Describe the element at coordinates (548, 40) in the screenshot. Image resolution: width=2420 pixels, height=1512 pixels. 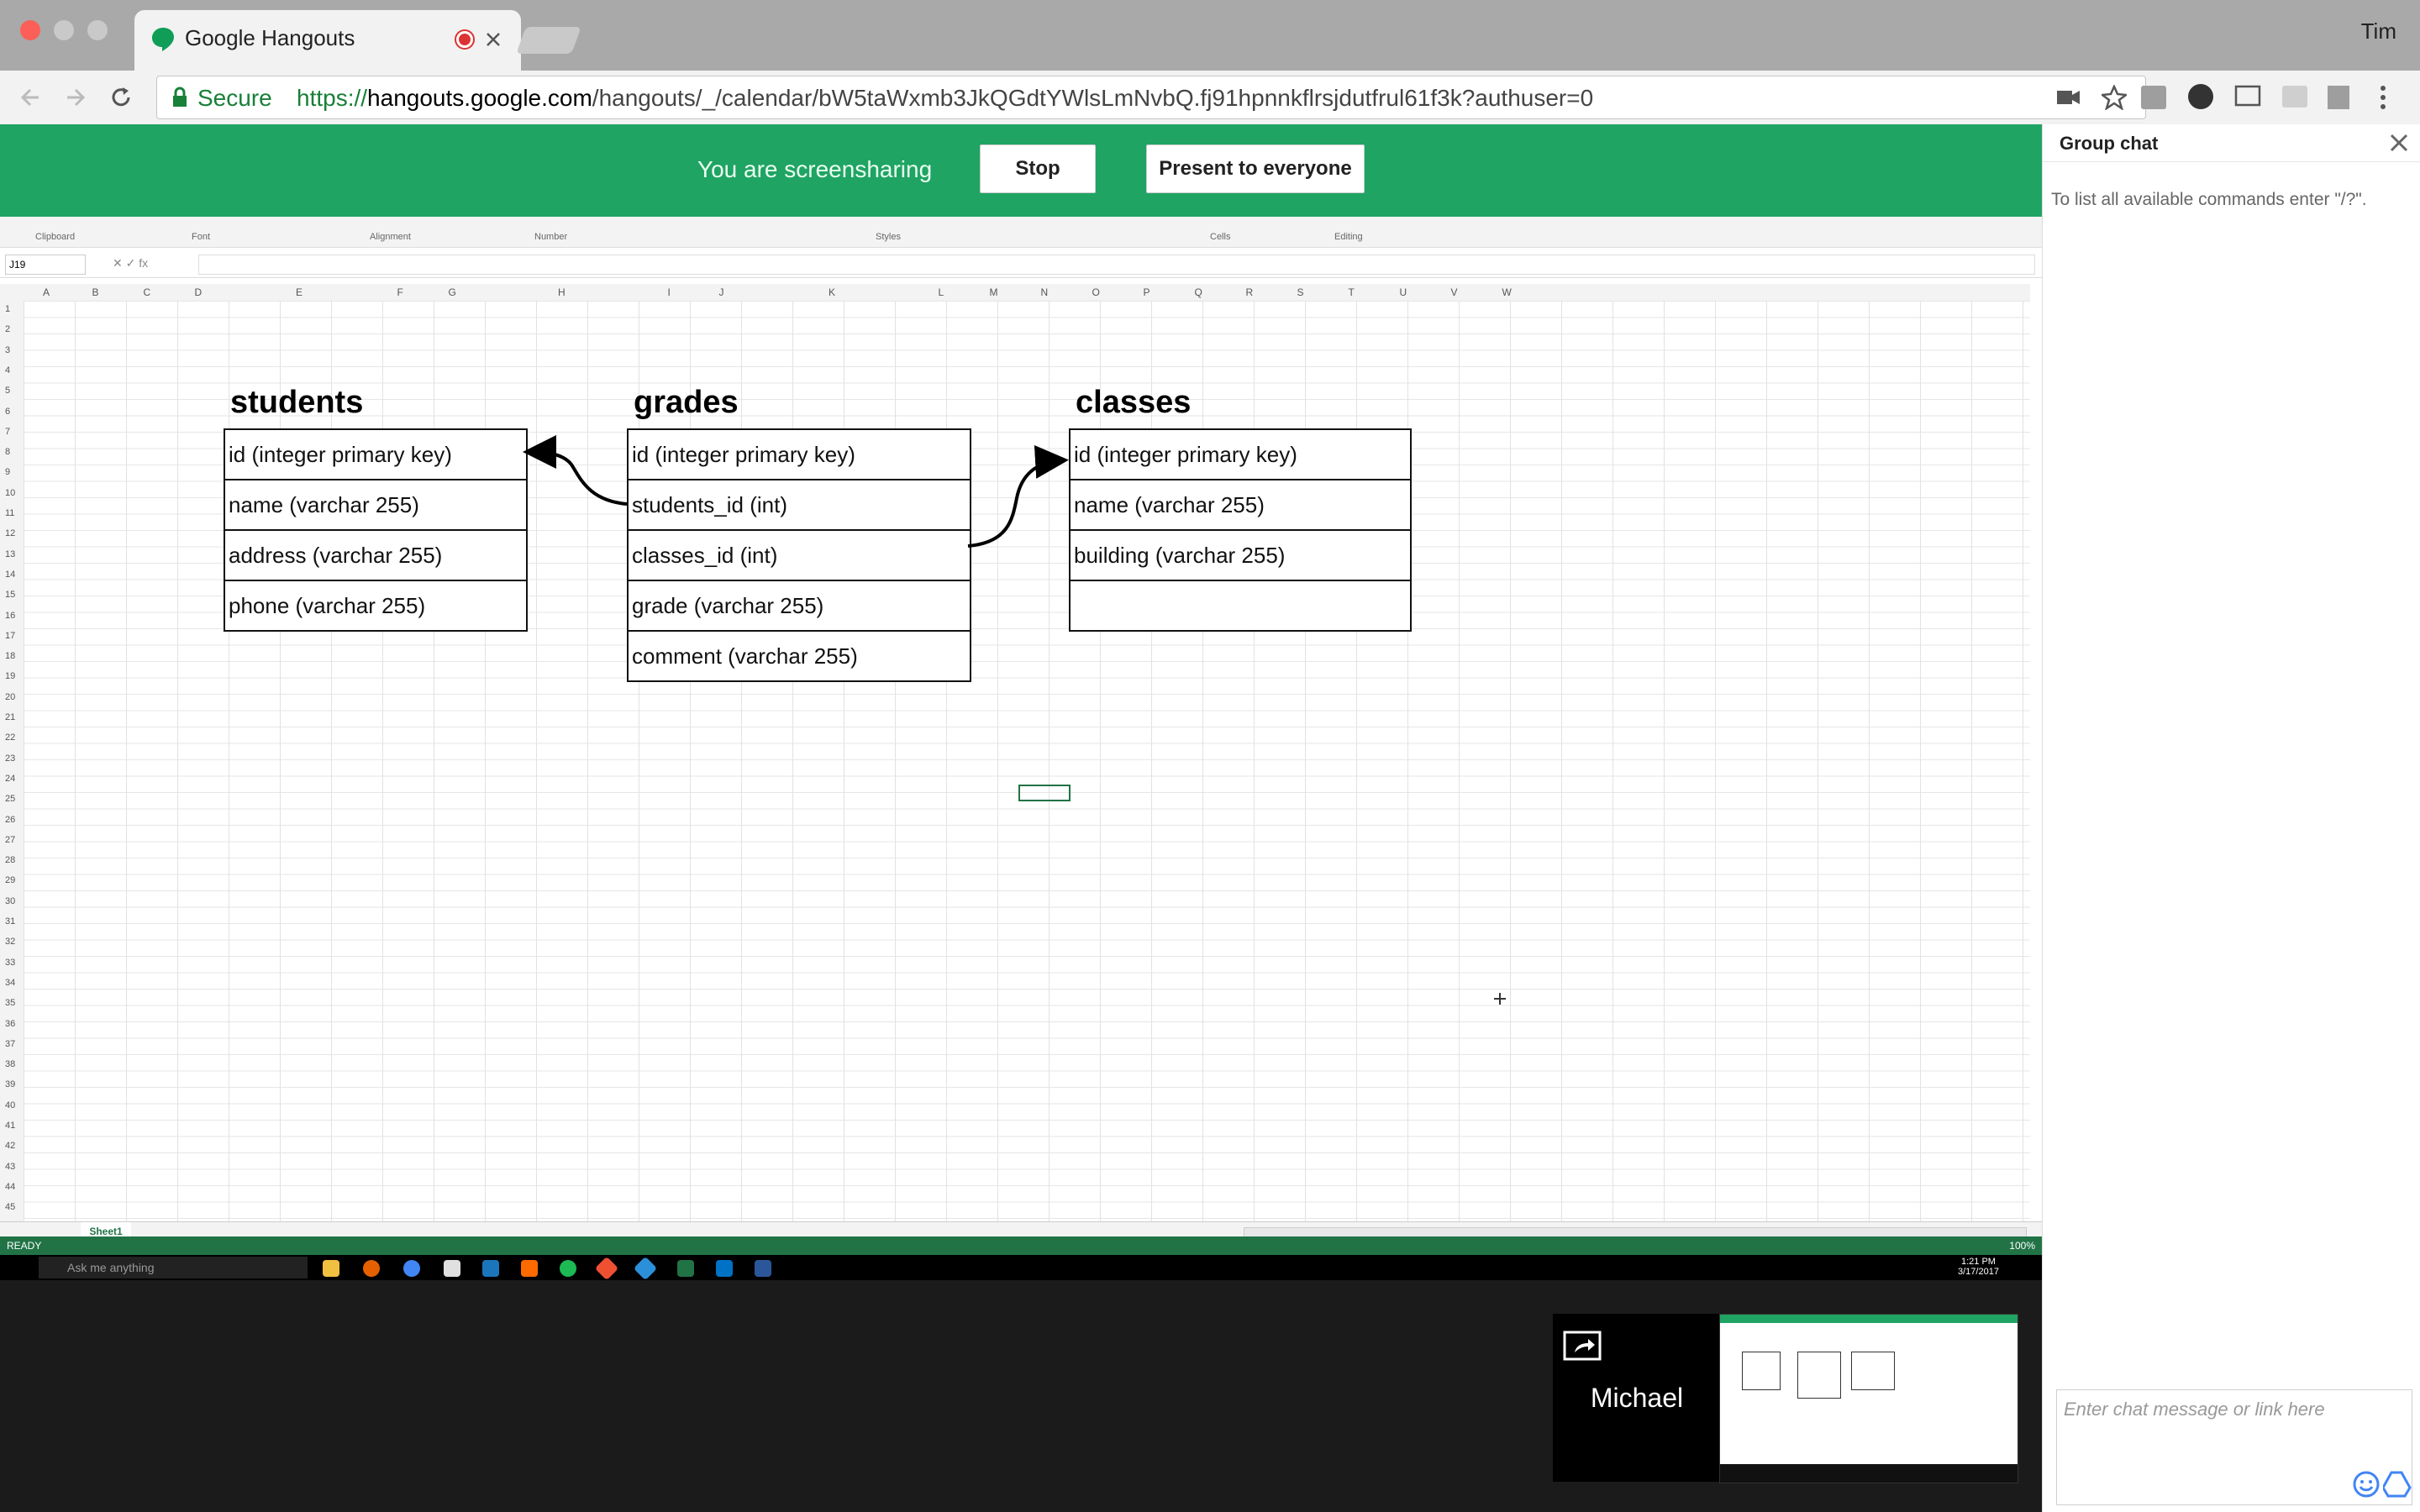
I see `new-tab-button` at that location.